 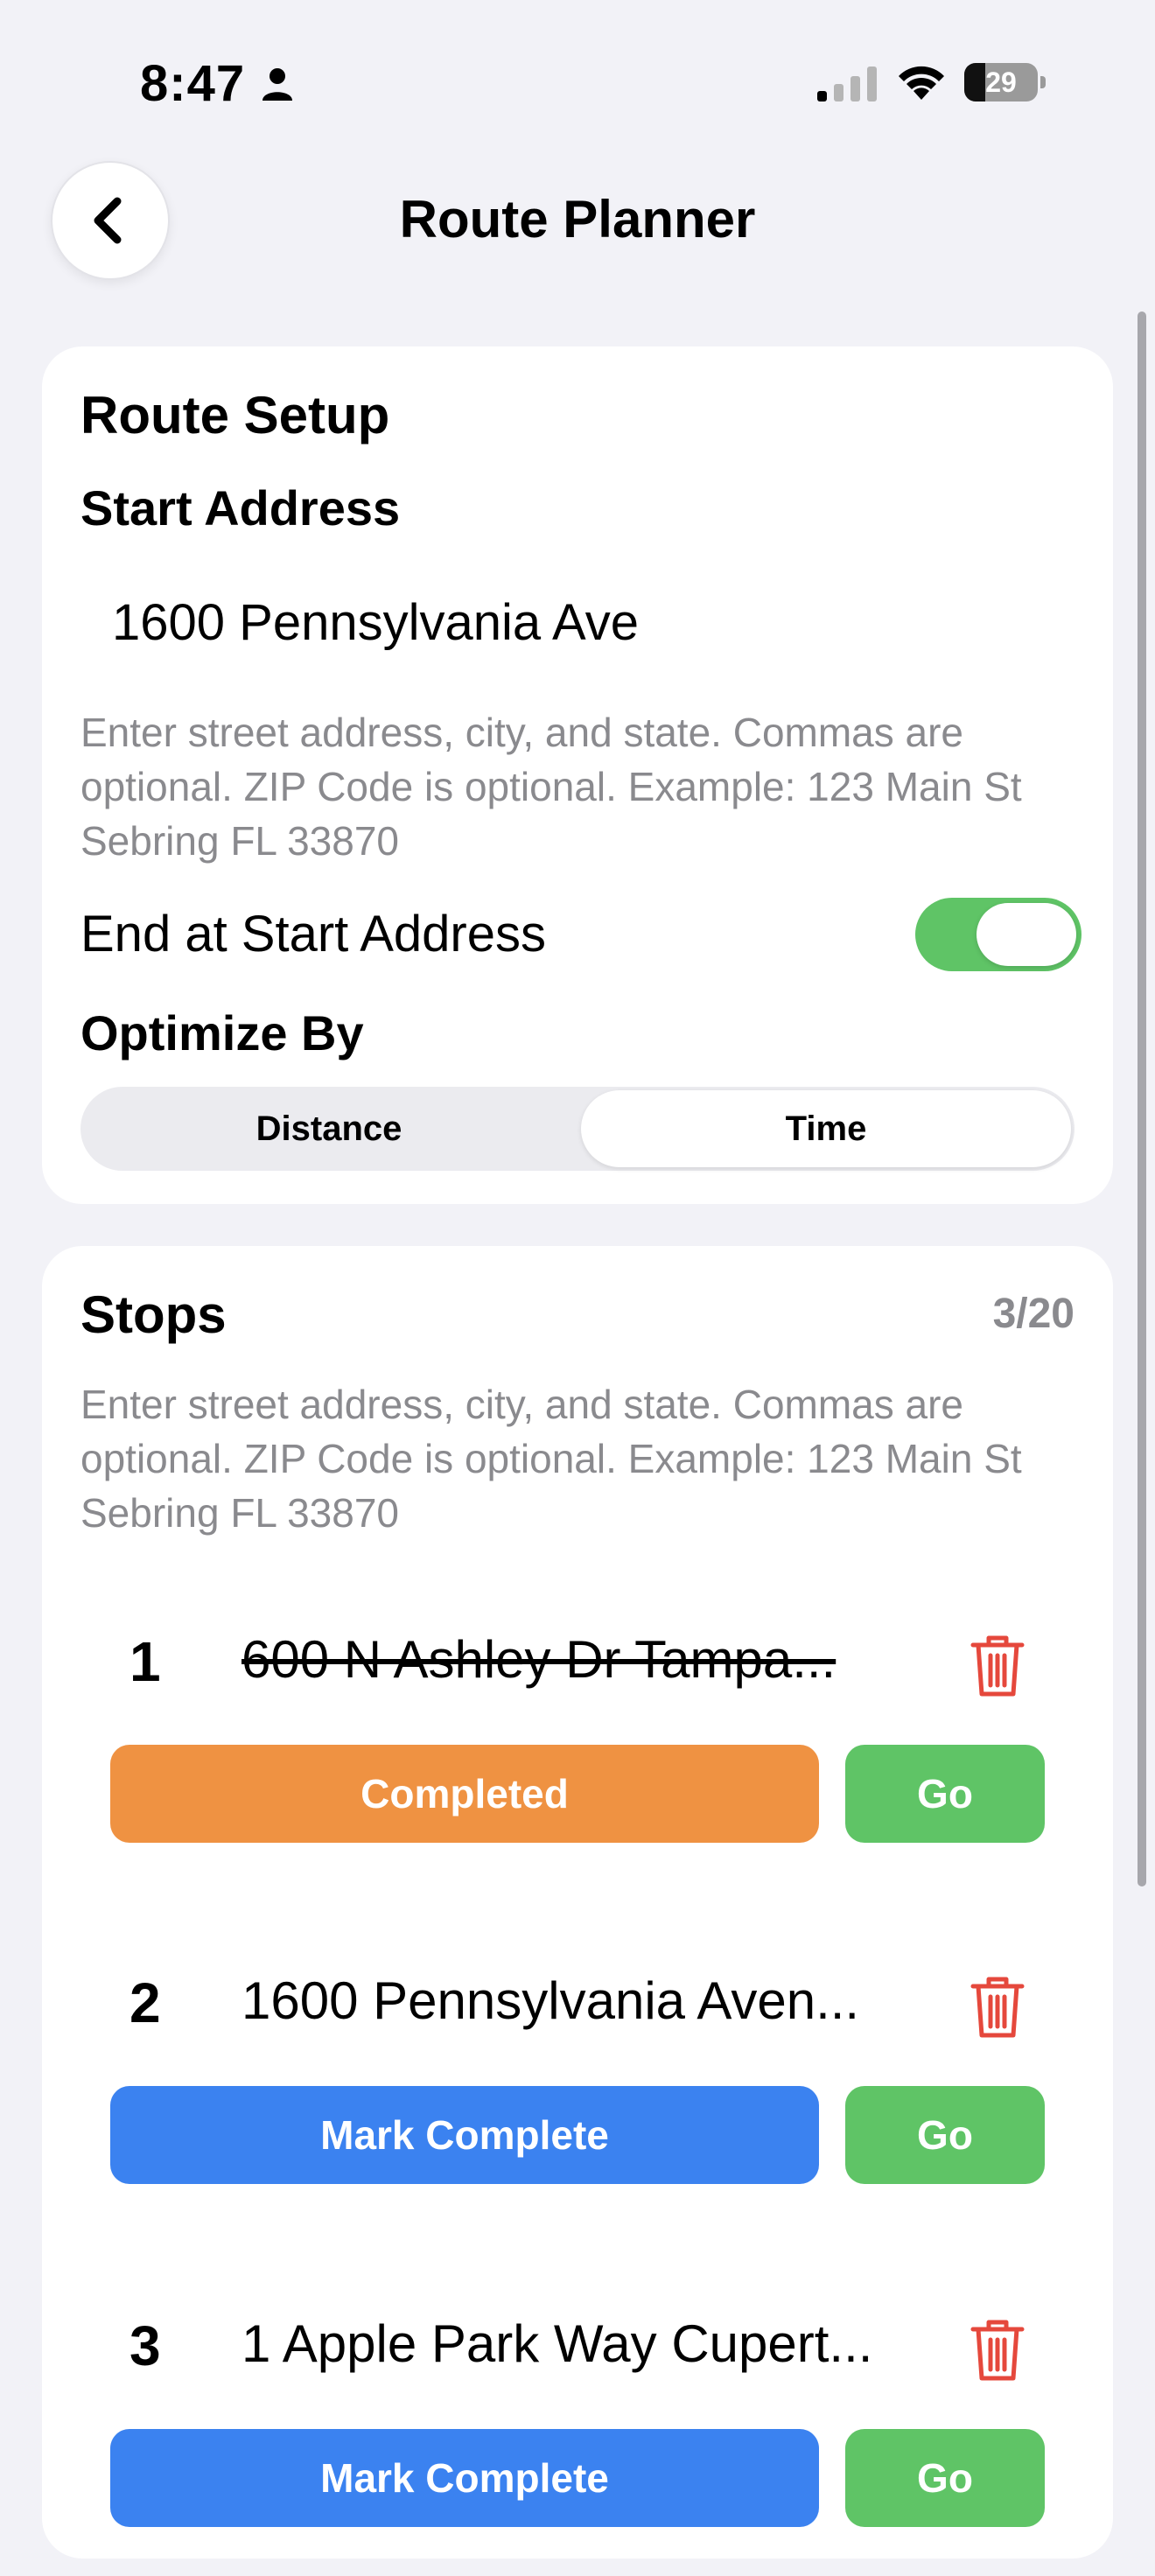 What do you see at coordinates (826, 1128) in the screenshot?
I see `optimize-time-option: Time` at bounding box center [826, 1128].